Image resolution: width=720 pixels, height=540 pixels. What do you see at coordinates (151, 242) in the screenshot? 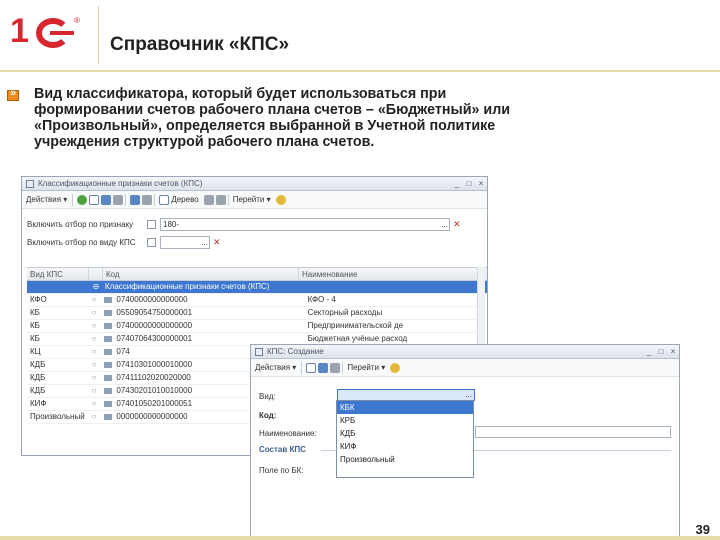
I see `filter-kind-checkbox` at bounding box center [151, 242].